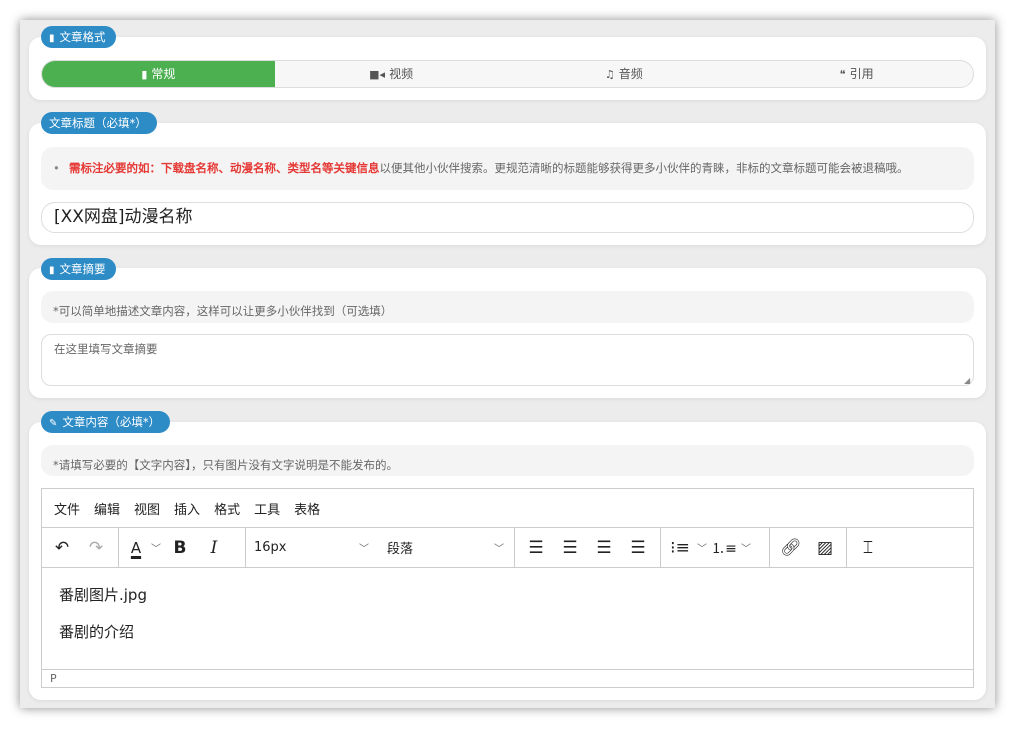 This screenshot has width=1015, height=729. What do you see at coordinates (147, 508) in the screenshot?
I see `menu-view: 视图` at bounding box center [147, 508].